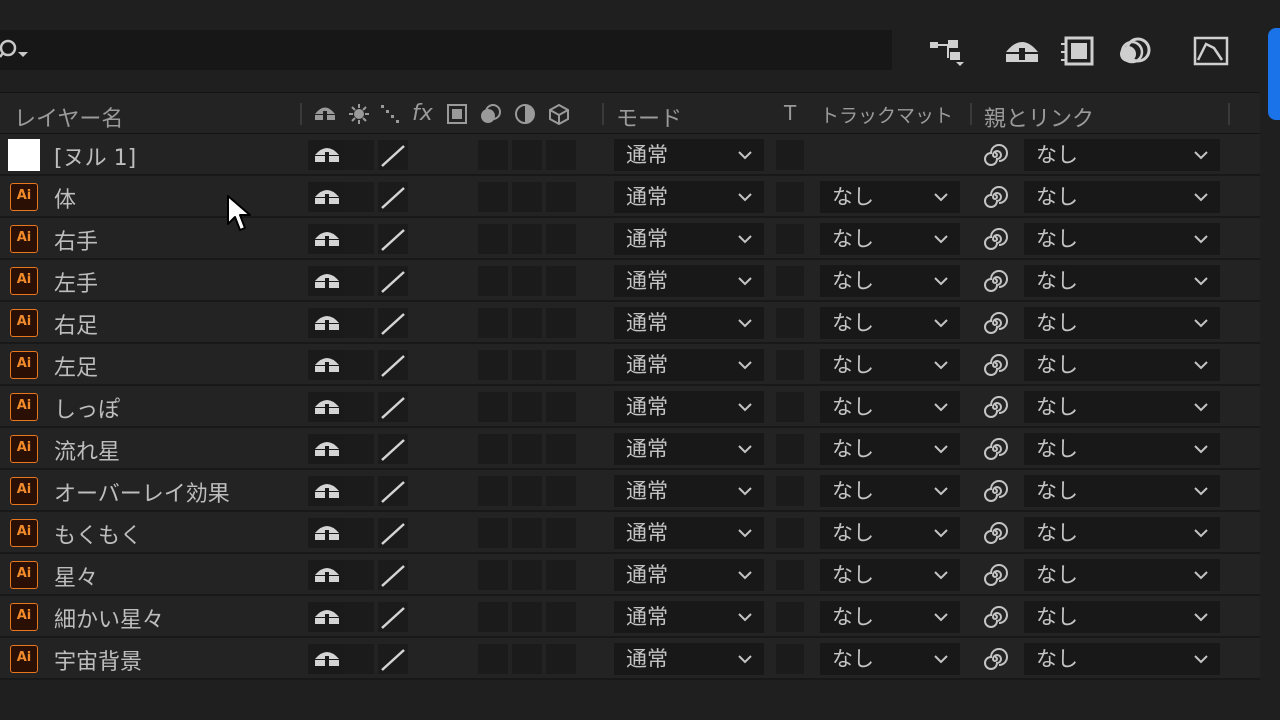 This screenshot has height=720, width=1280. What do you see at coordinates (65, 198) in the screenshot?
I see `layer-name: 体` at bounding box center [65, 198].